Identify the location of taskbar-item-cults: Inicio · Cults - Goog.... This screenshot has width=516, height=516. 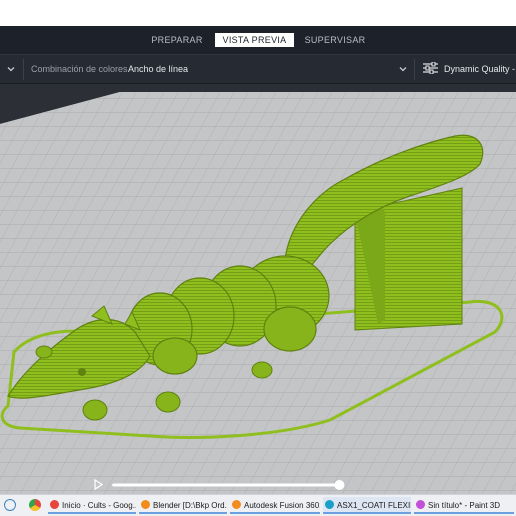
(92, 505).